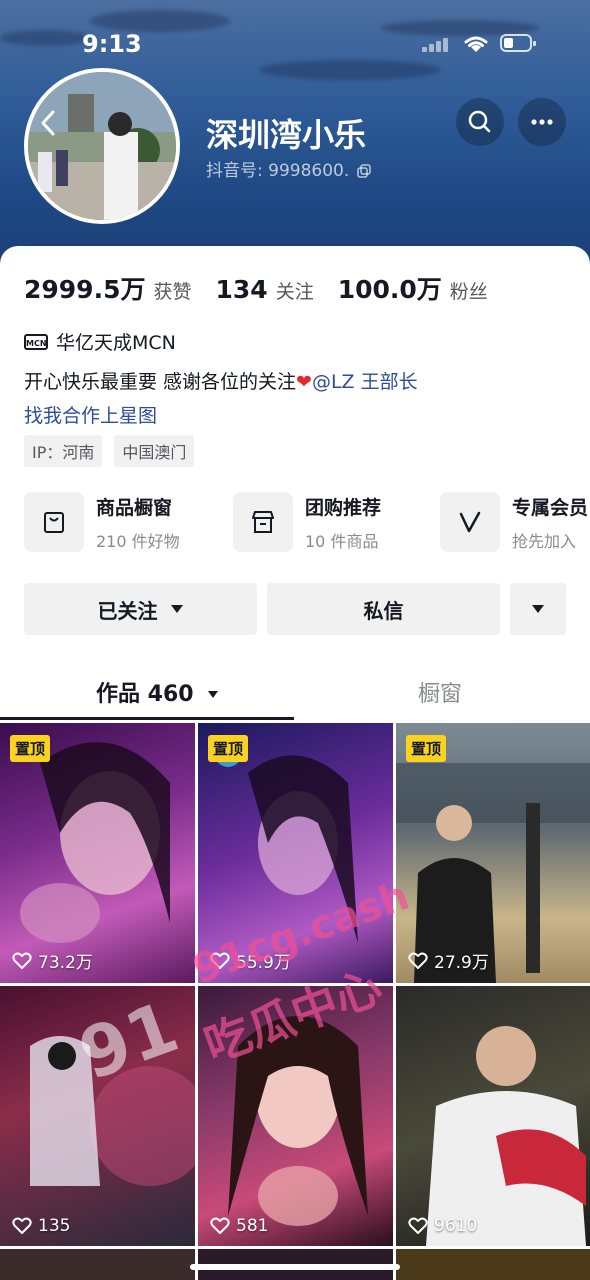 The width and height of the screenshot is (590, 1280). I want to click on video-likes-count: 135, so click(54, 1226).